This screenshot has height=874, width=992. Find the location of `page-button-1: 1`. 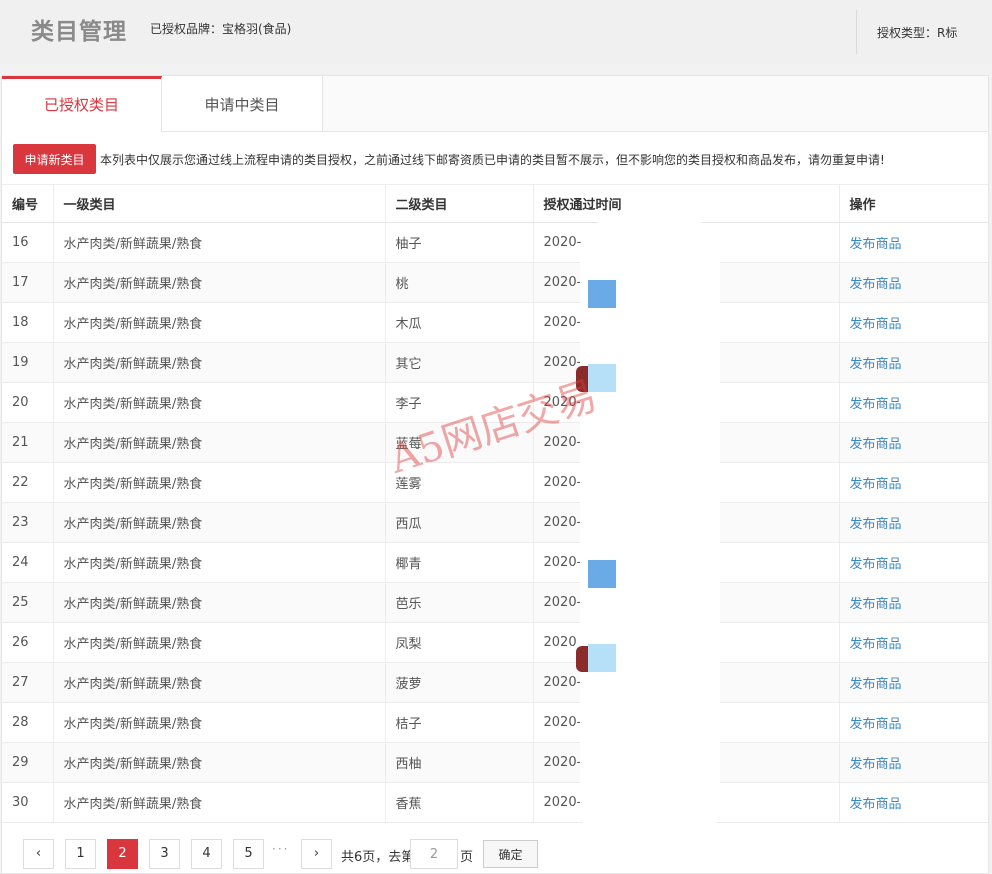

page-button-1: 1 is located at coordinates (80, 854).